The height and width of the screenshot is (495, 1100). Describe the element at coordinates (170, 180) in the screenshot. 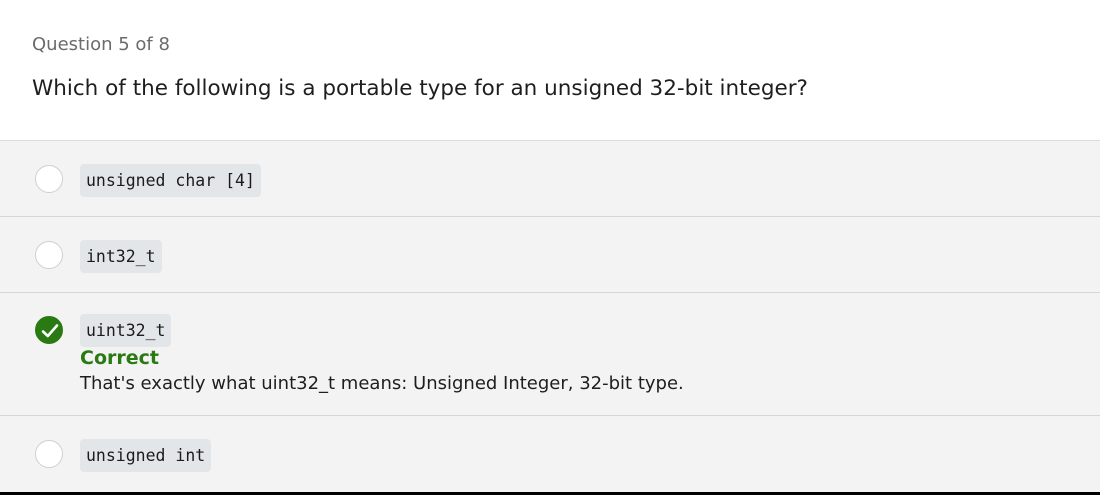

I see `option-code-label: unsigned char [4]` at that location.